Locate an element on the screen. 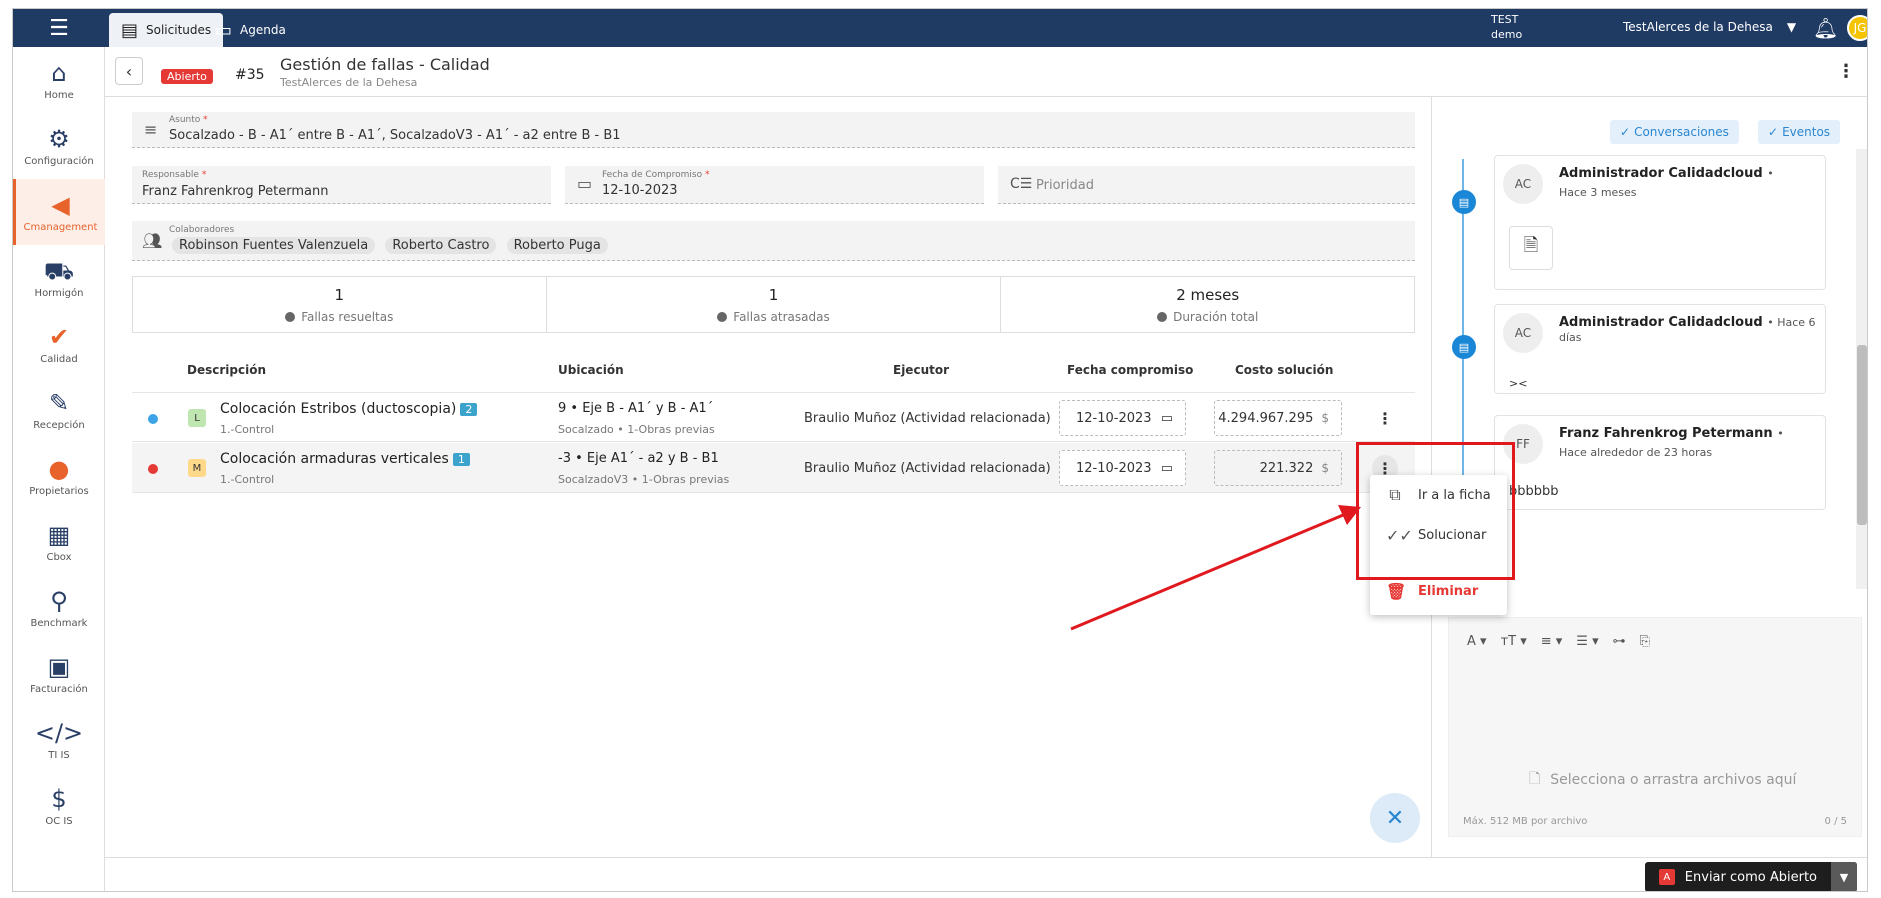 The height and width of the screenshot is (898, 1881). stat-fallas-atrasadas: 1 Fallas atrasadas is located at coordinates (774, 304).